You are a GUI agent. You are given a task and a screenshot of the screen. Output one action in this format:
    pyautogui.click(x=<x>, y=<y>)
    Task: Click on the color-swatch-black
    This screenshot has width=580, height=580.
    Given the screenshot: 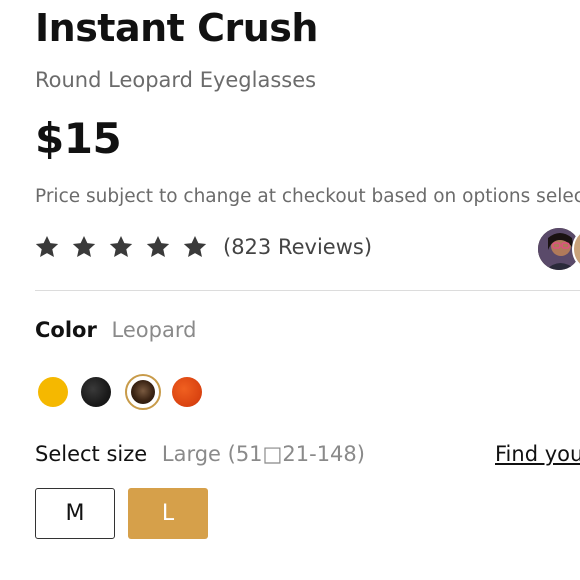 What is the action you would take?
    pyautogui.click(x=96, y=392)
    